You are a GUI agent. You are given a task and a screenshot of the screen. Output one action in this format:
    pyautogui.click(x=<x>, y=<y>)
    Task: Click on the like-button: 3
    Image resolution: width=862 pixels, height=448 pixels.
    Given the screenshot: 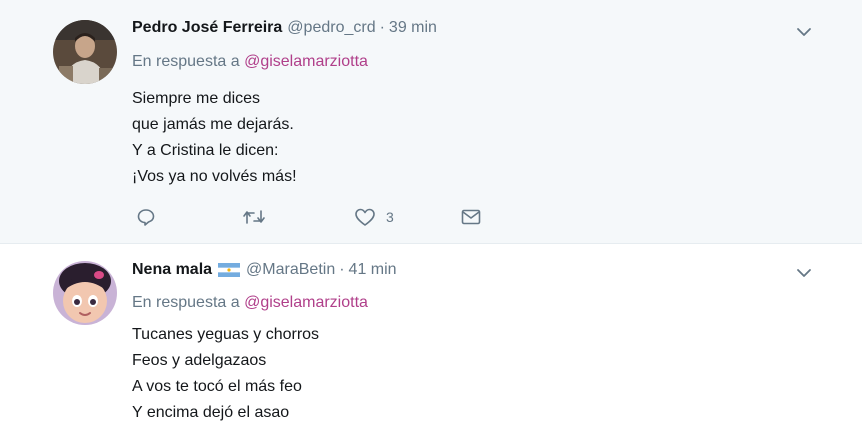 What is the action you would take?
    pyautogui.click(x=374, y=217)
    